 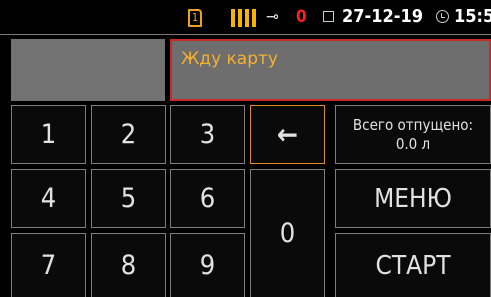 I want to click on status-bar: 1 ⊸ 0 27-12-19 15:50, so click(x=245, y=17).